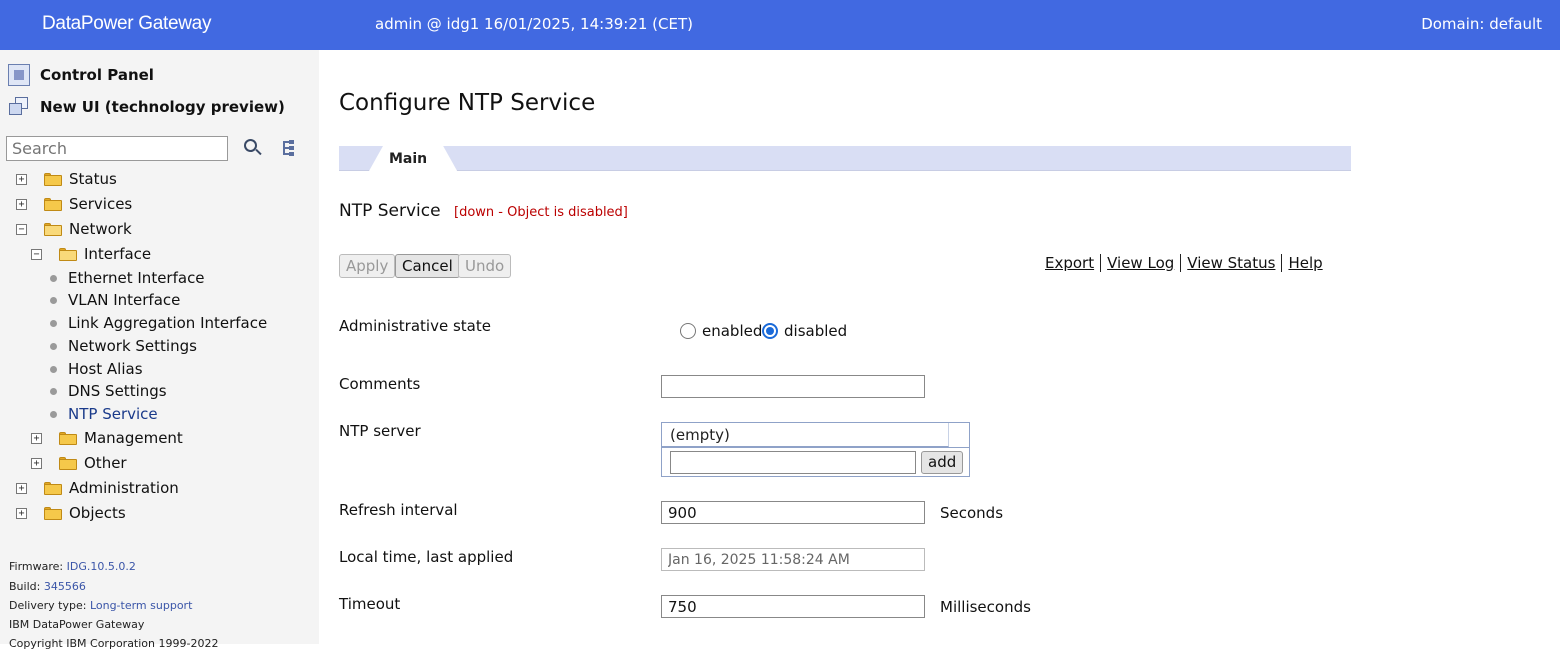 This screenshot has height=650, width=1560. What do you see at coordinates (467, 103) in the screenshot?
I see `page-title: Configure NTP Service` at bounding box center [467, 103].